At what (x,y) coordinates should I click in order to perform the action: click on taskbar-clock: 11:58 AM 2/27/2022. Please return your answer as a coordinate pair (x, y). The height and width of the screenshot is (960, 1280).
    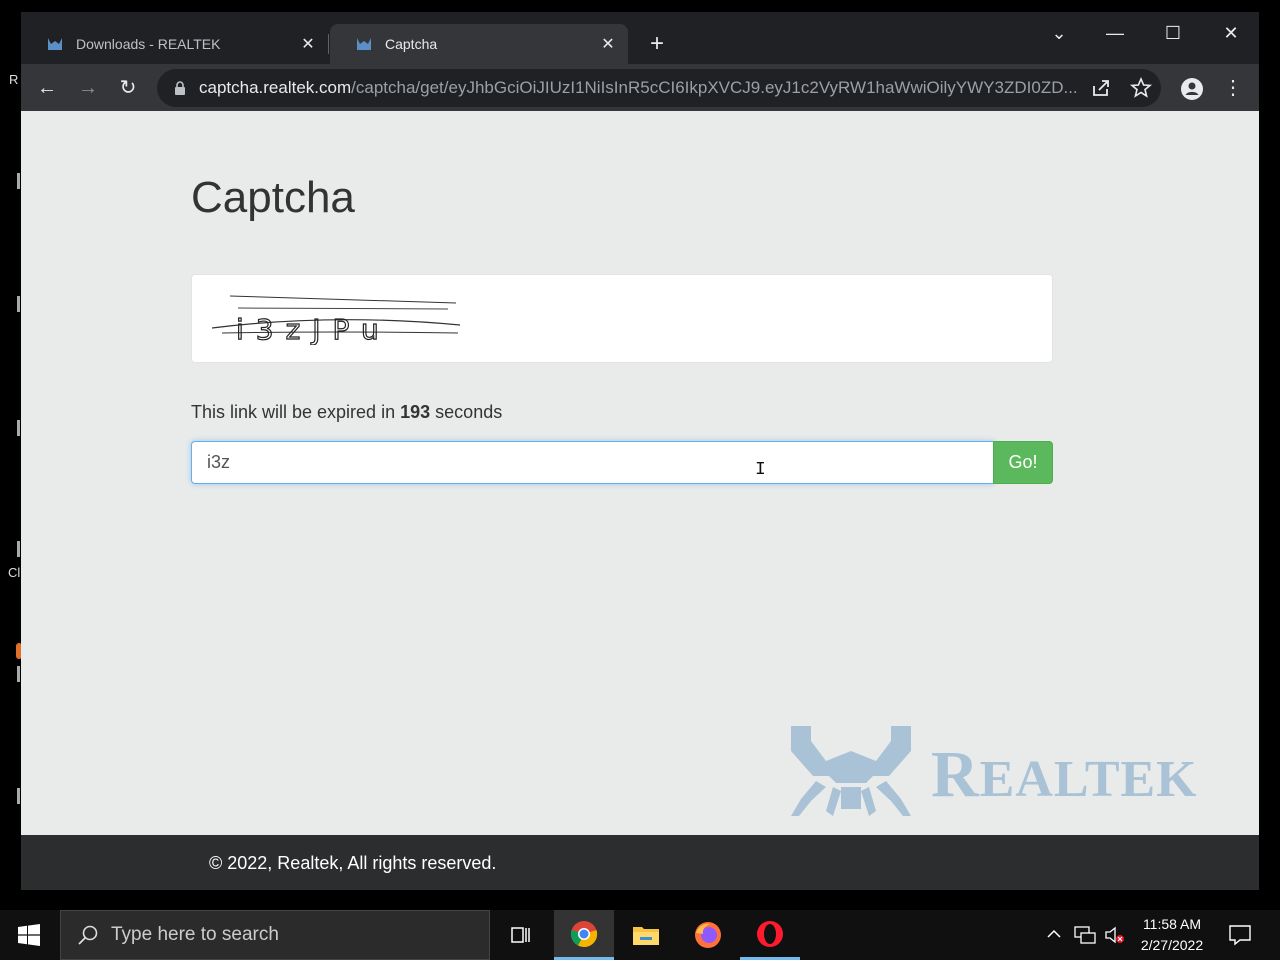
    Looking at the image, I should click on (1172, 935).